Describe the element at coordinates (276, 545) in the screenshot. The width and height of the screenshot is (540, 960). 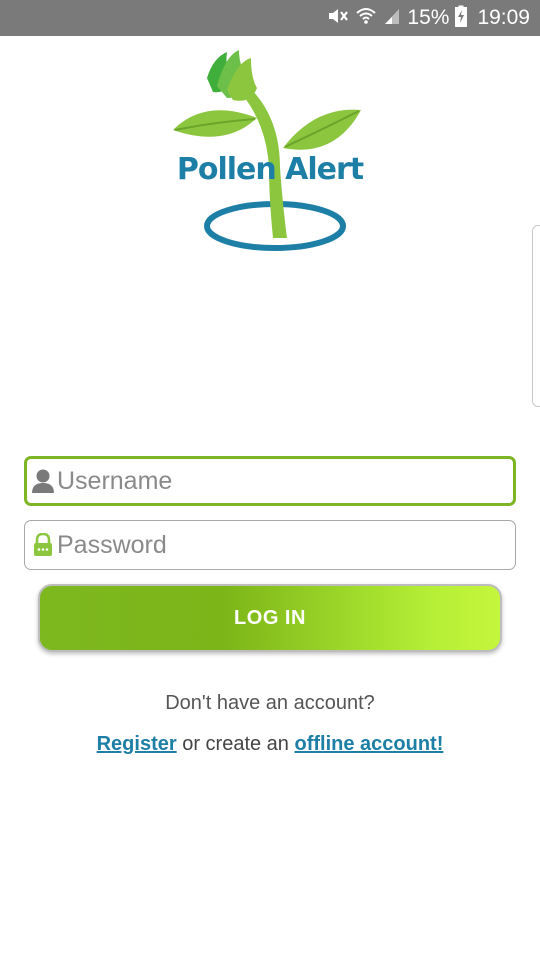
I see `password-input` at that location.